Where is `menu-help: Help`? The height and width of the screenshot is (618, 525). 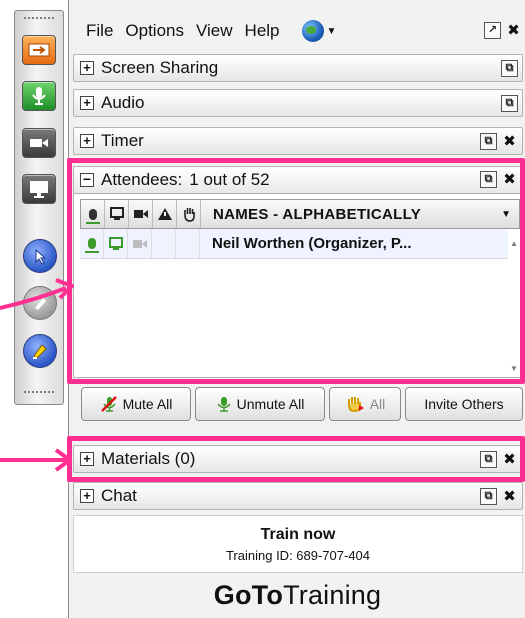 menu-help: Help is located at coordinates (262, 31).